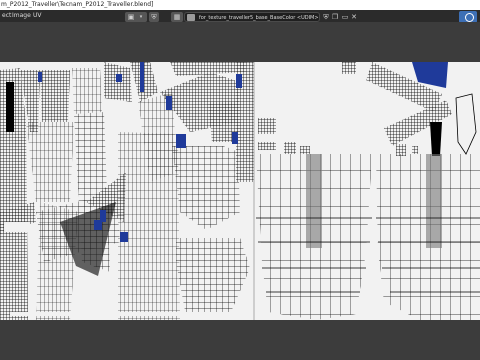  What do you see at coordinates (240, 340) in the screenshot?
I see `status-region` at bounding box center [240, 340].